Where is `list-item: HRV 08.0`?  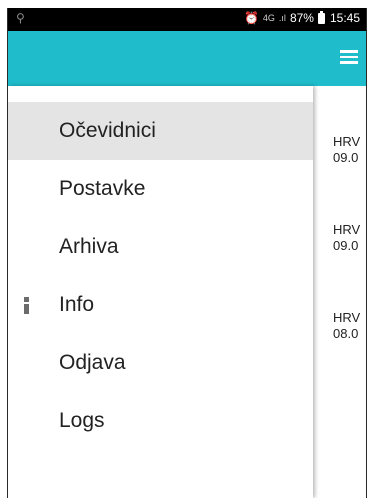
list-item: HRV 08.0 is located at coordinates (349, 326).